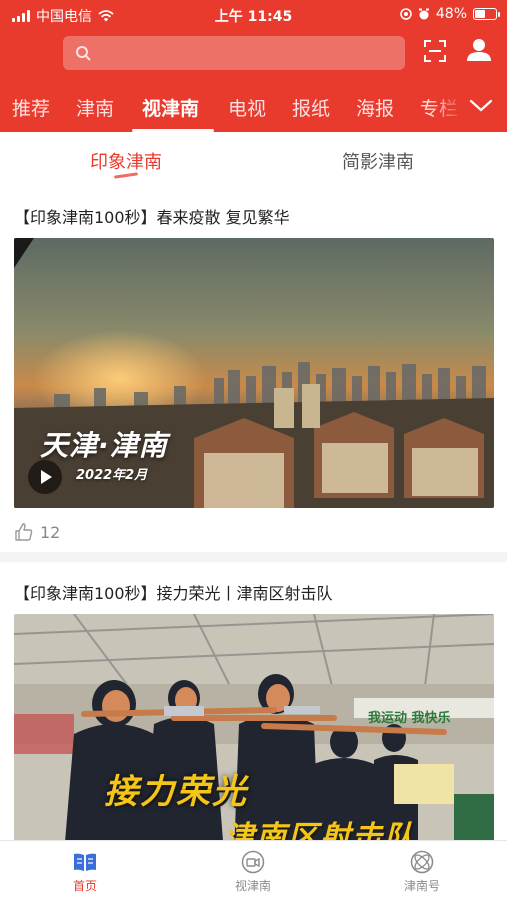  I want to click on banner-slogan: 我运动 我快乐, so click(409, 718).